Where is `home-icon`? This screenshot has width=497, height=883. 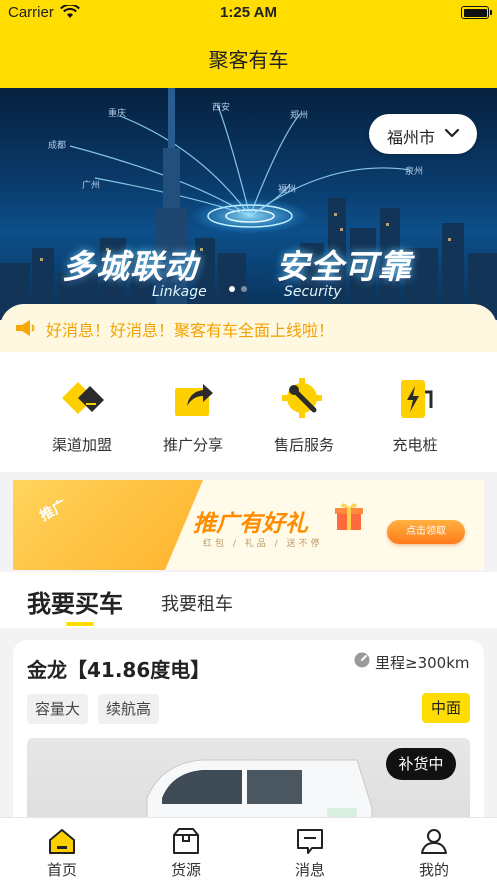
home-icon is located at coordinates (62, 841).